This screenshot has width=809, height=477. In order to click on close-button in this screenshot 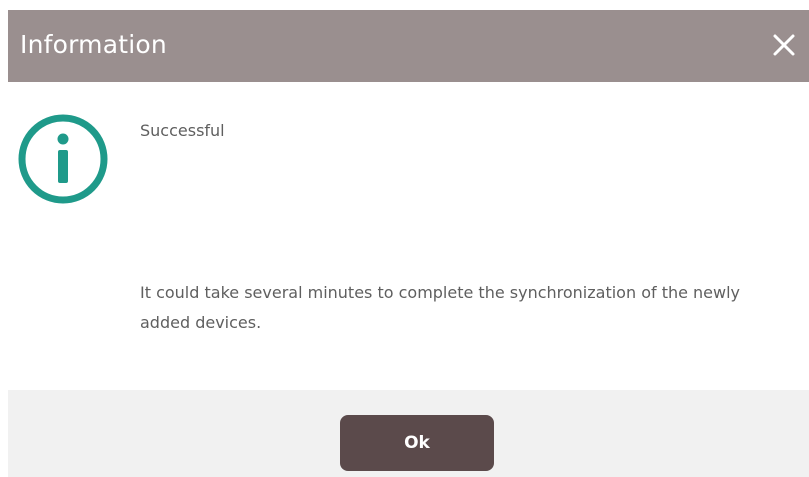, I will do `click(784, 45)`.